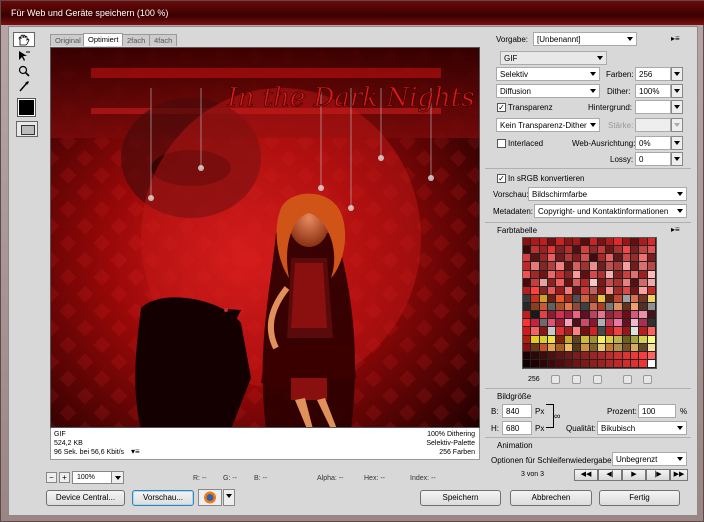  Describe the element at coordinates (26, 107) in the screenshot. I see `eyedropper-color-swatch` at that location.